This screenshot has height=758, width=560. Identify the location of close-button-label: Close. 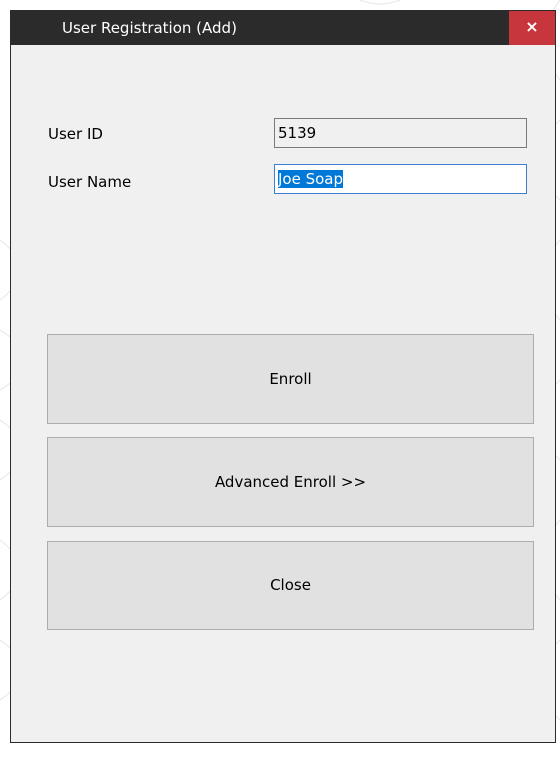
(290, 585).